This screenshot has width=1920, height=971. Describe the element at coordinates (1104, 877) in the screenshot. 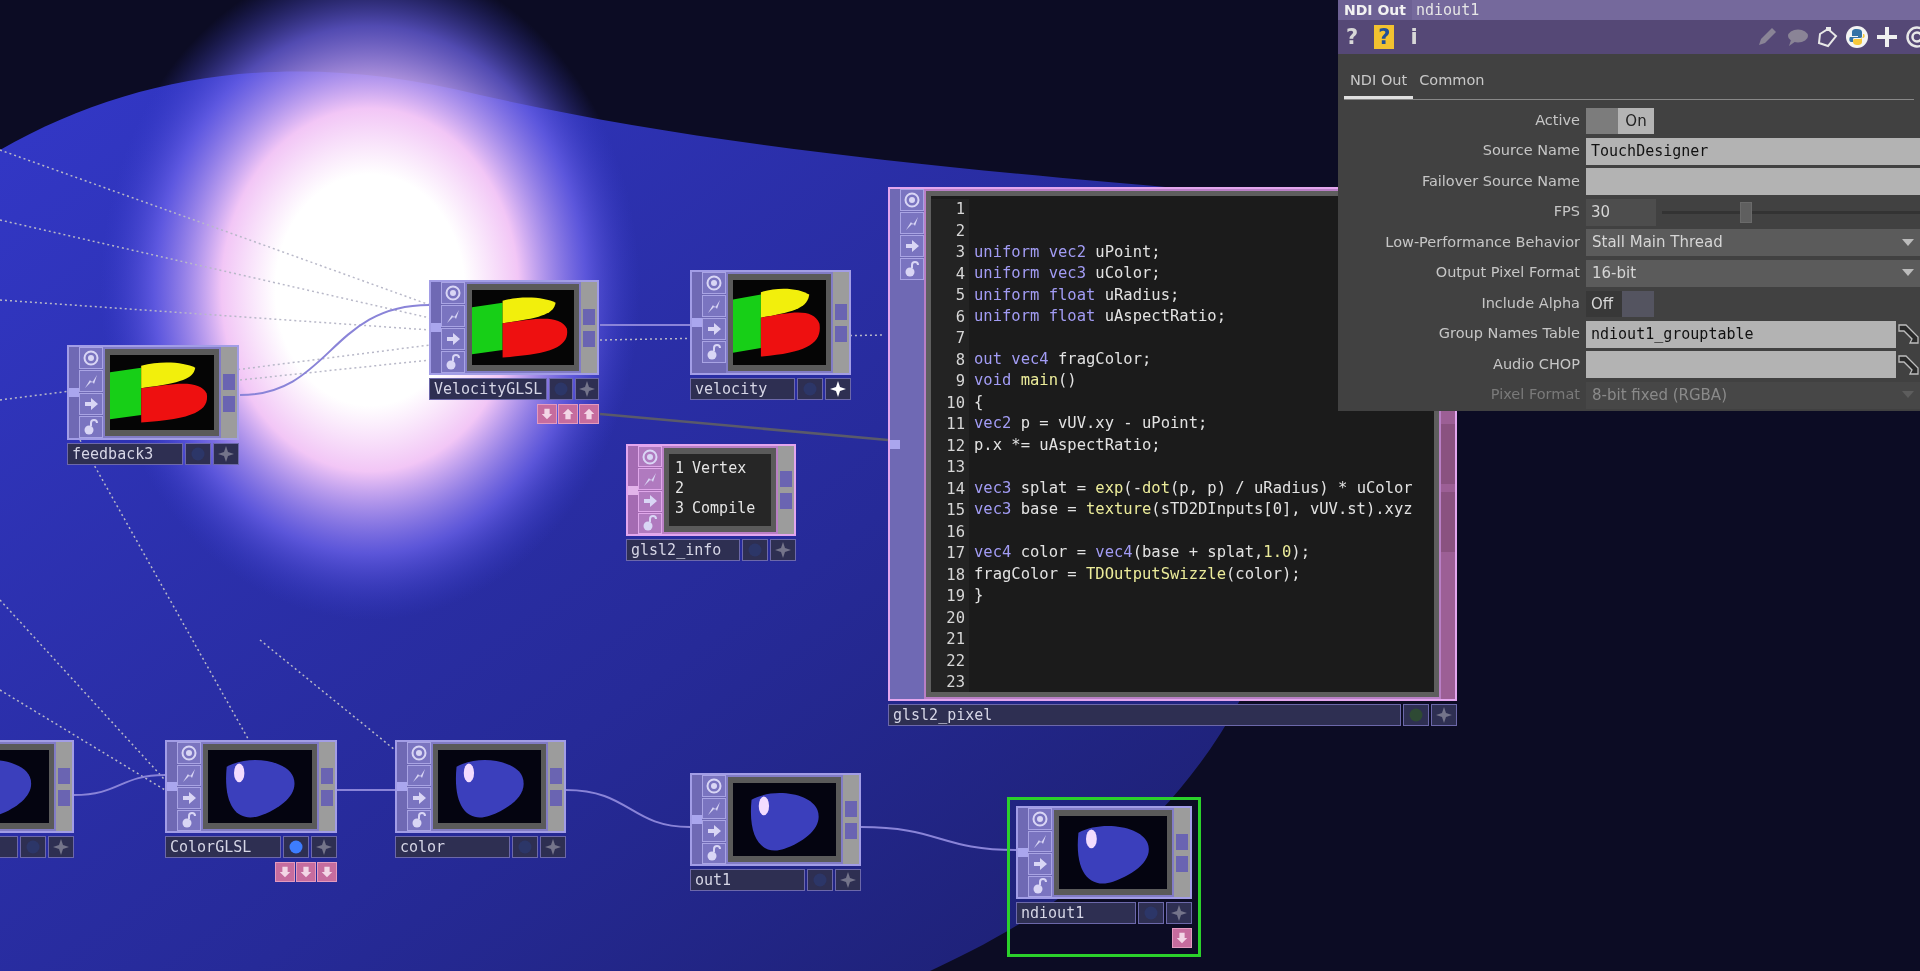

I see `operator-node: ndiout1` at that location.